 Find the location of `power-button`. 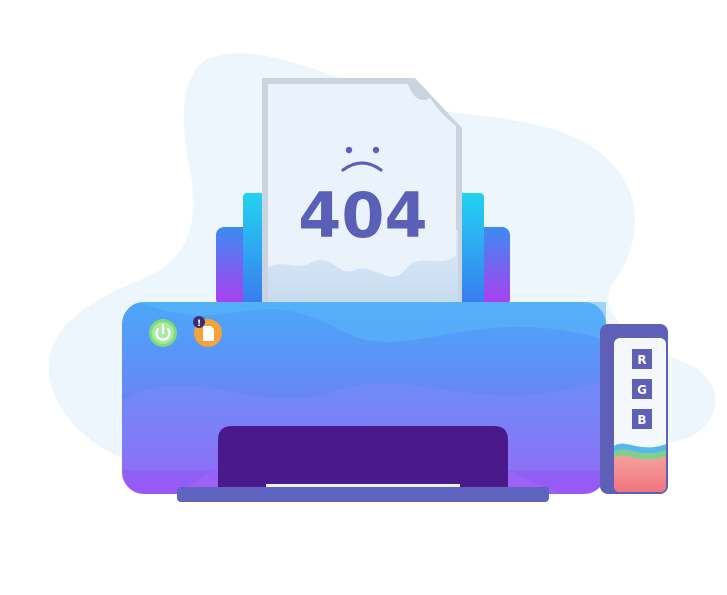

power-button is located at coordinates (163, 333).